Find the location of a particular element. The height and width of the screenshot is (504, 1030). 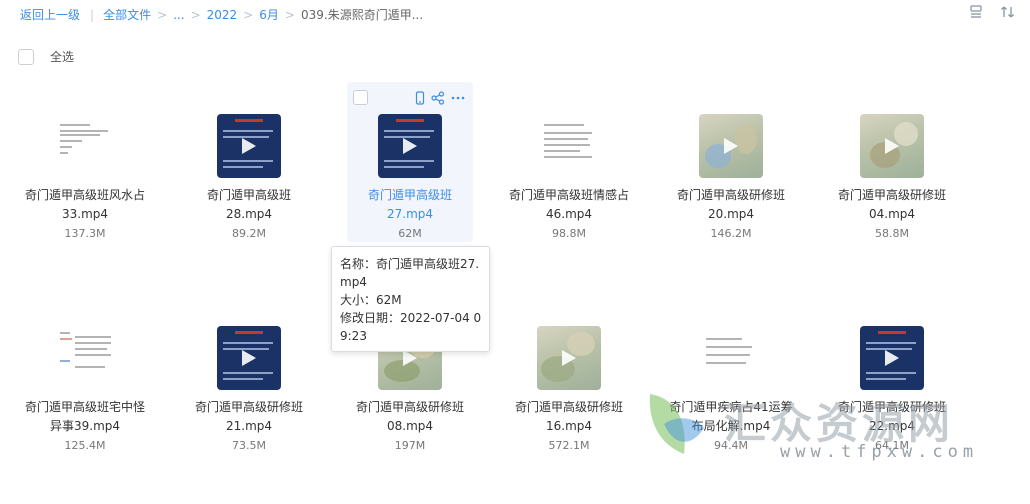

back-link: 返回上一级 is located at coordinates (50, 14).